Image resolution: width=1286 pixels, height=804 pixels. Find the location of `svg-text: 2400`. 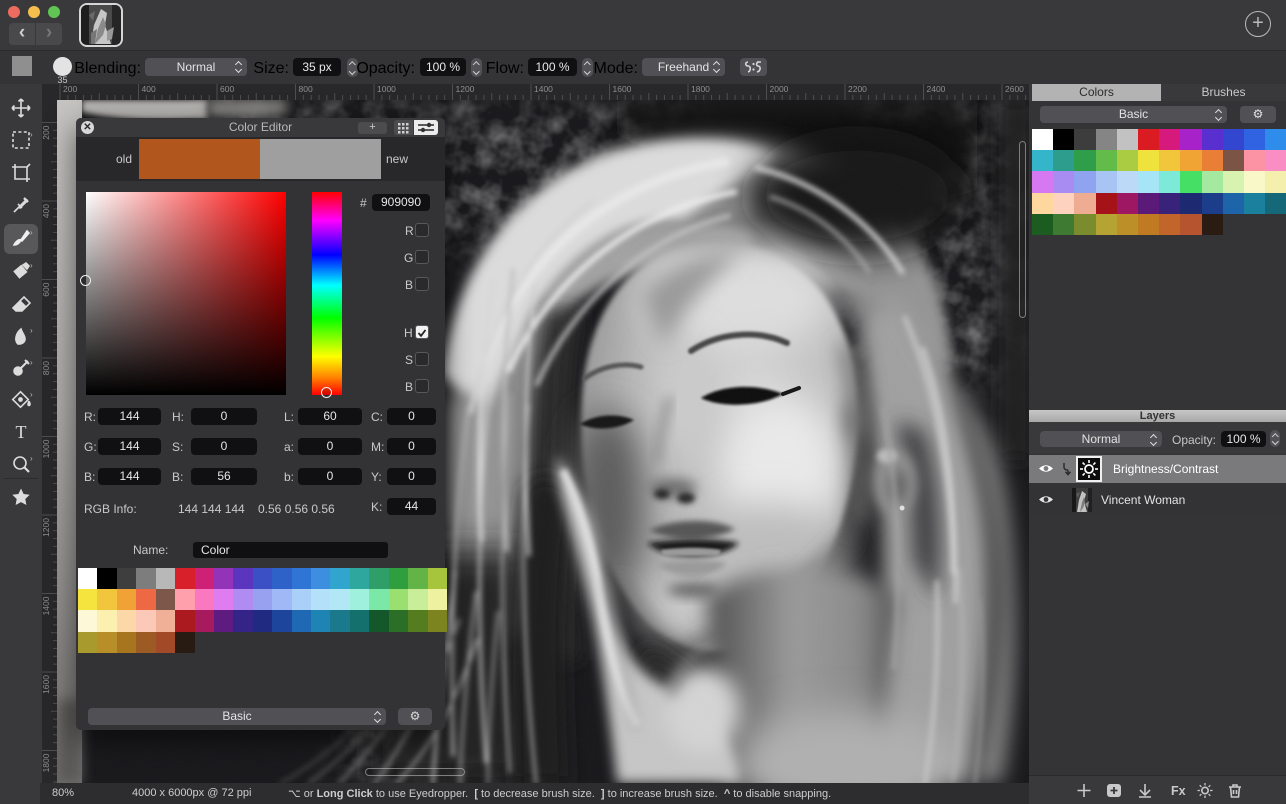

svg-text: 2400 is located at coordinates (936, 89).